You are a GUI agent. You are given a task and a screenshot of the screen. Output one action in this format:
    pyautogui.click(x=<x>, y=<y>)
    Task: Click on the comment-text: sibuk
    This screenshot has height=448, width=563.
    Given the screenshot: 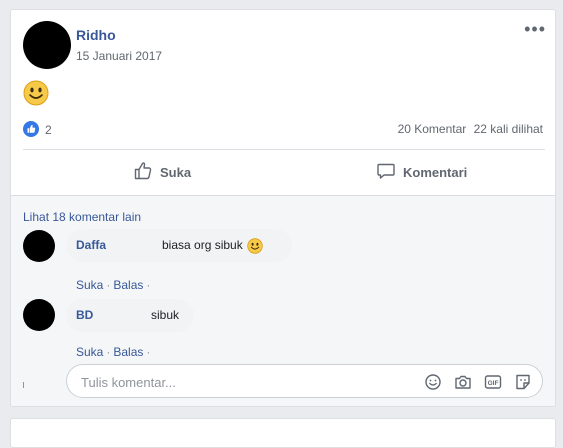 What is the action you would take?
    pyautogui.click(x=165, y=315)
    